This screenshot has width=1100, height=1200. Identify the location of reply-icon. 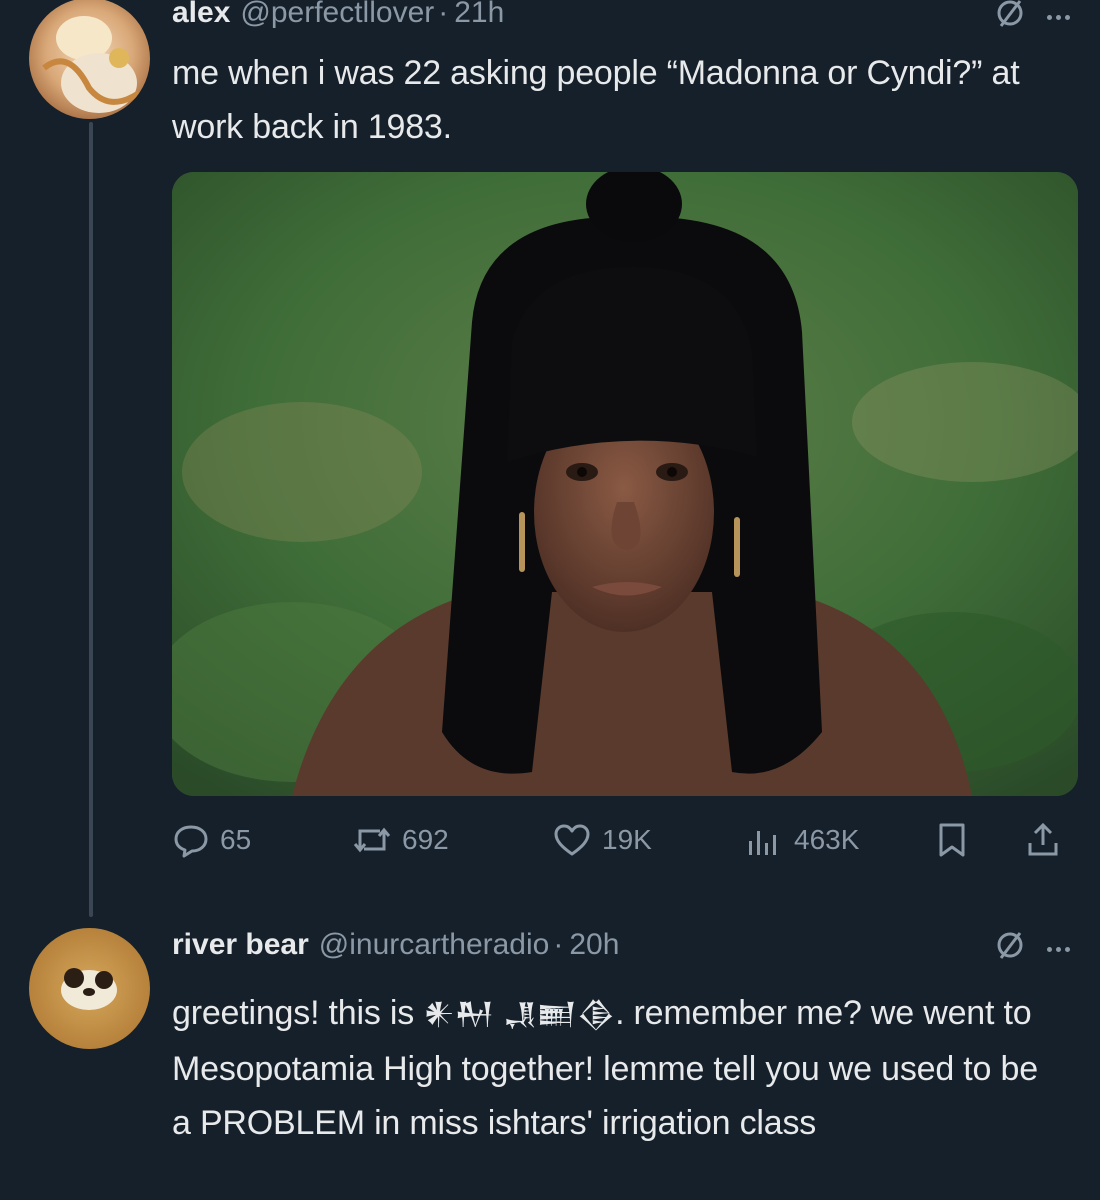
(191, 840).